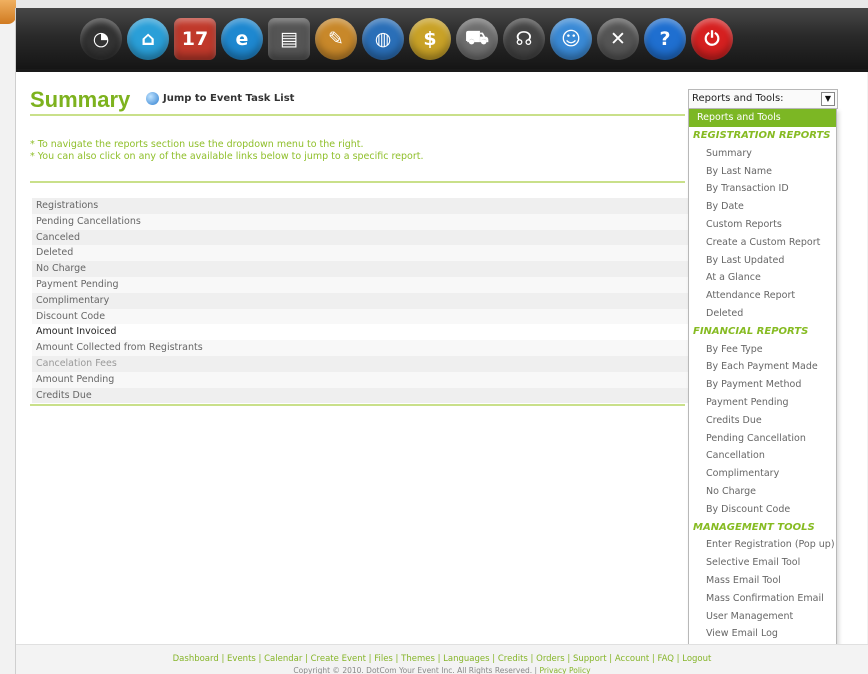  I want to click on orders-icon: ⛟, so click(477, 39).